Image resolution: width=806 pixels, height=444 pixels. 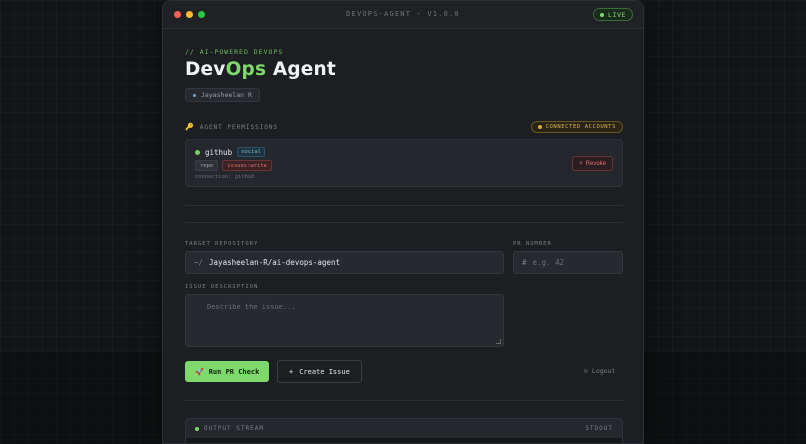 I want to click on user-status-icon, so click(x=194, y=95).